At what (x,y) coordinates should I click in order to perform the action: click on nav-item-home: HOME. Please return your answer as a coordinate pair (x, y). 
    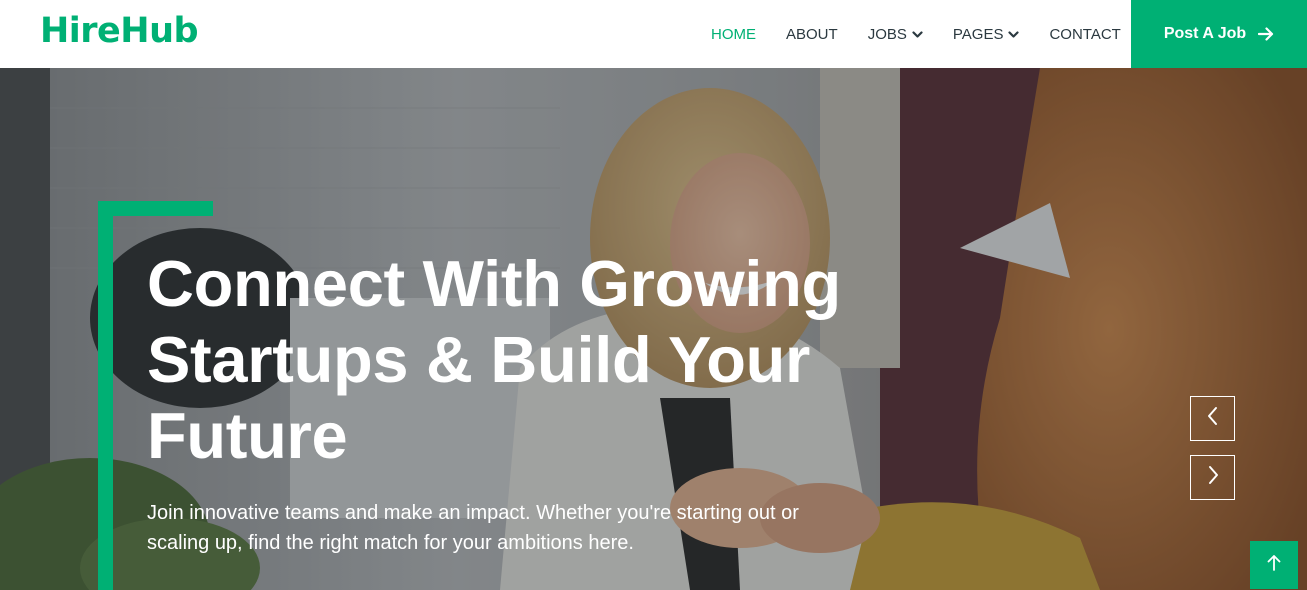
    Looking at the image, I should click on (733, 34).